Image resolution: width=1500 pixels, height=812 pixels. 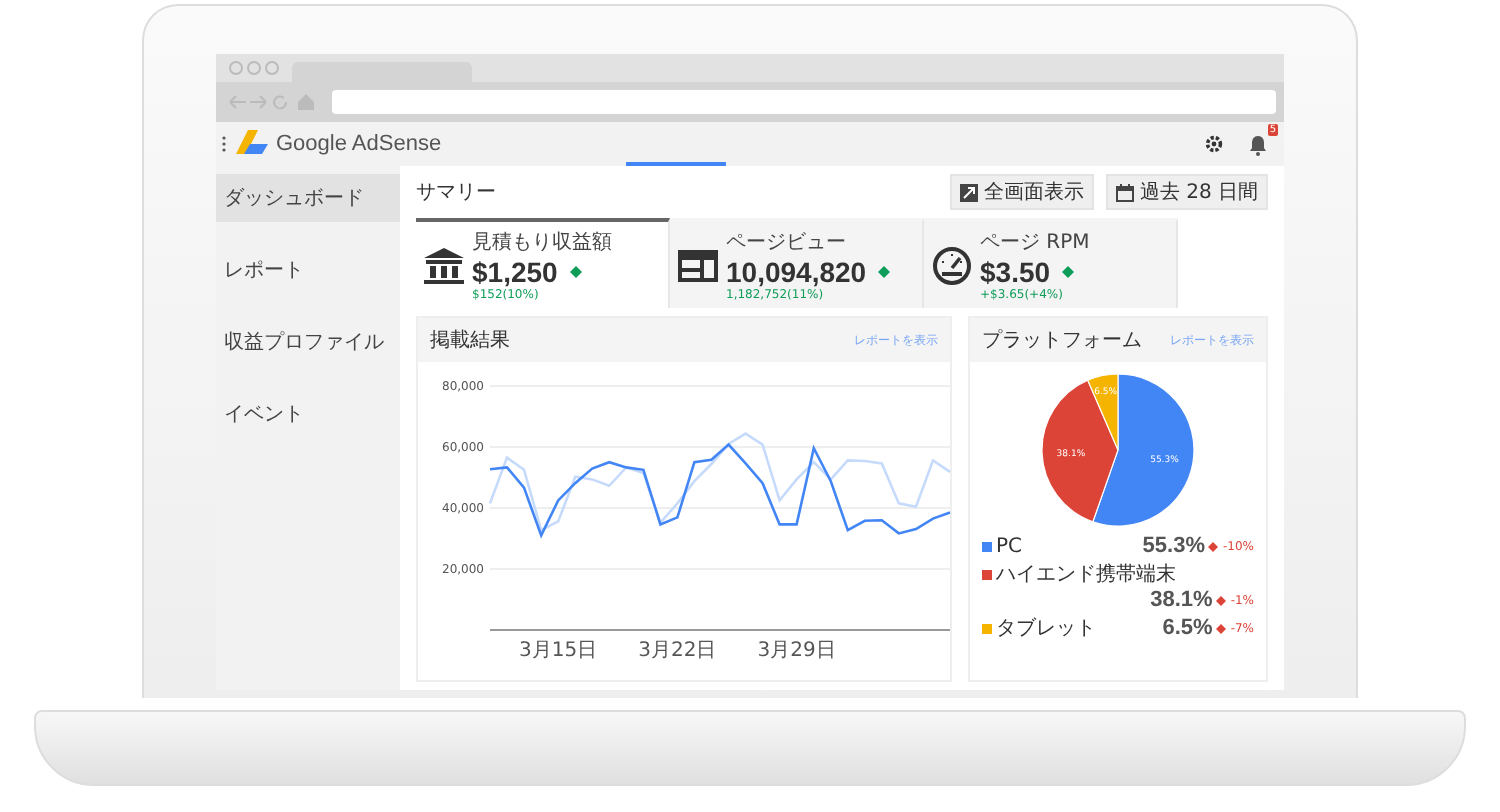 What do you see at coordinates (254, 68) in the screenshot?
I see `window-buttons-icon` at bounding box center [254, 68].